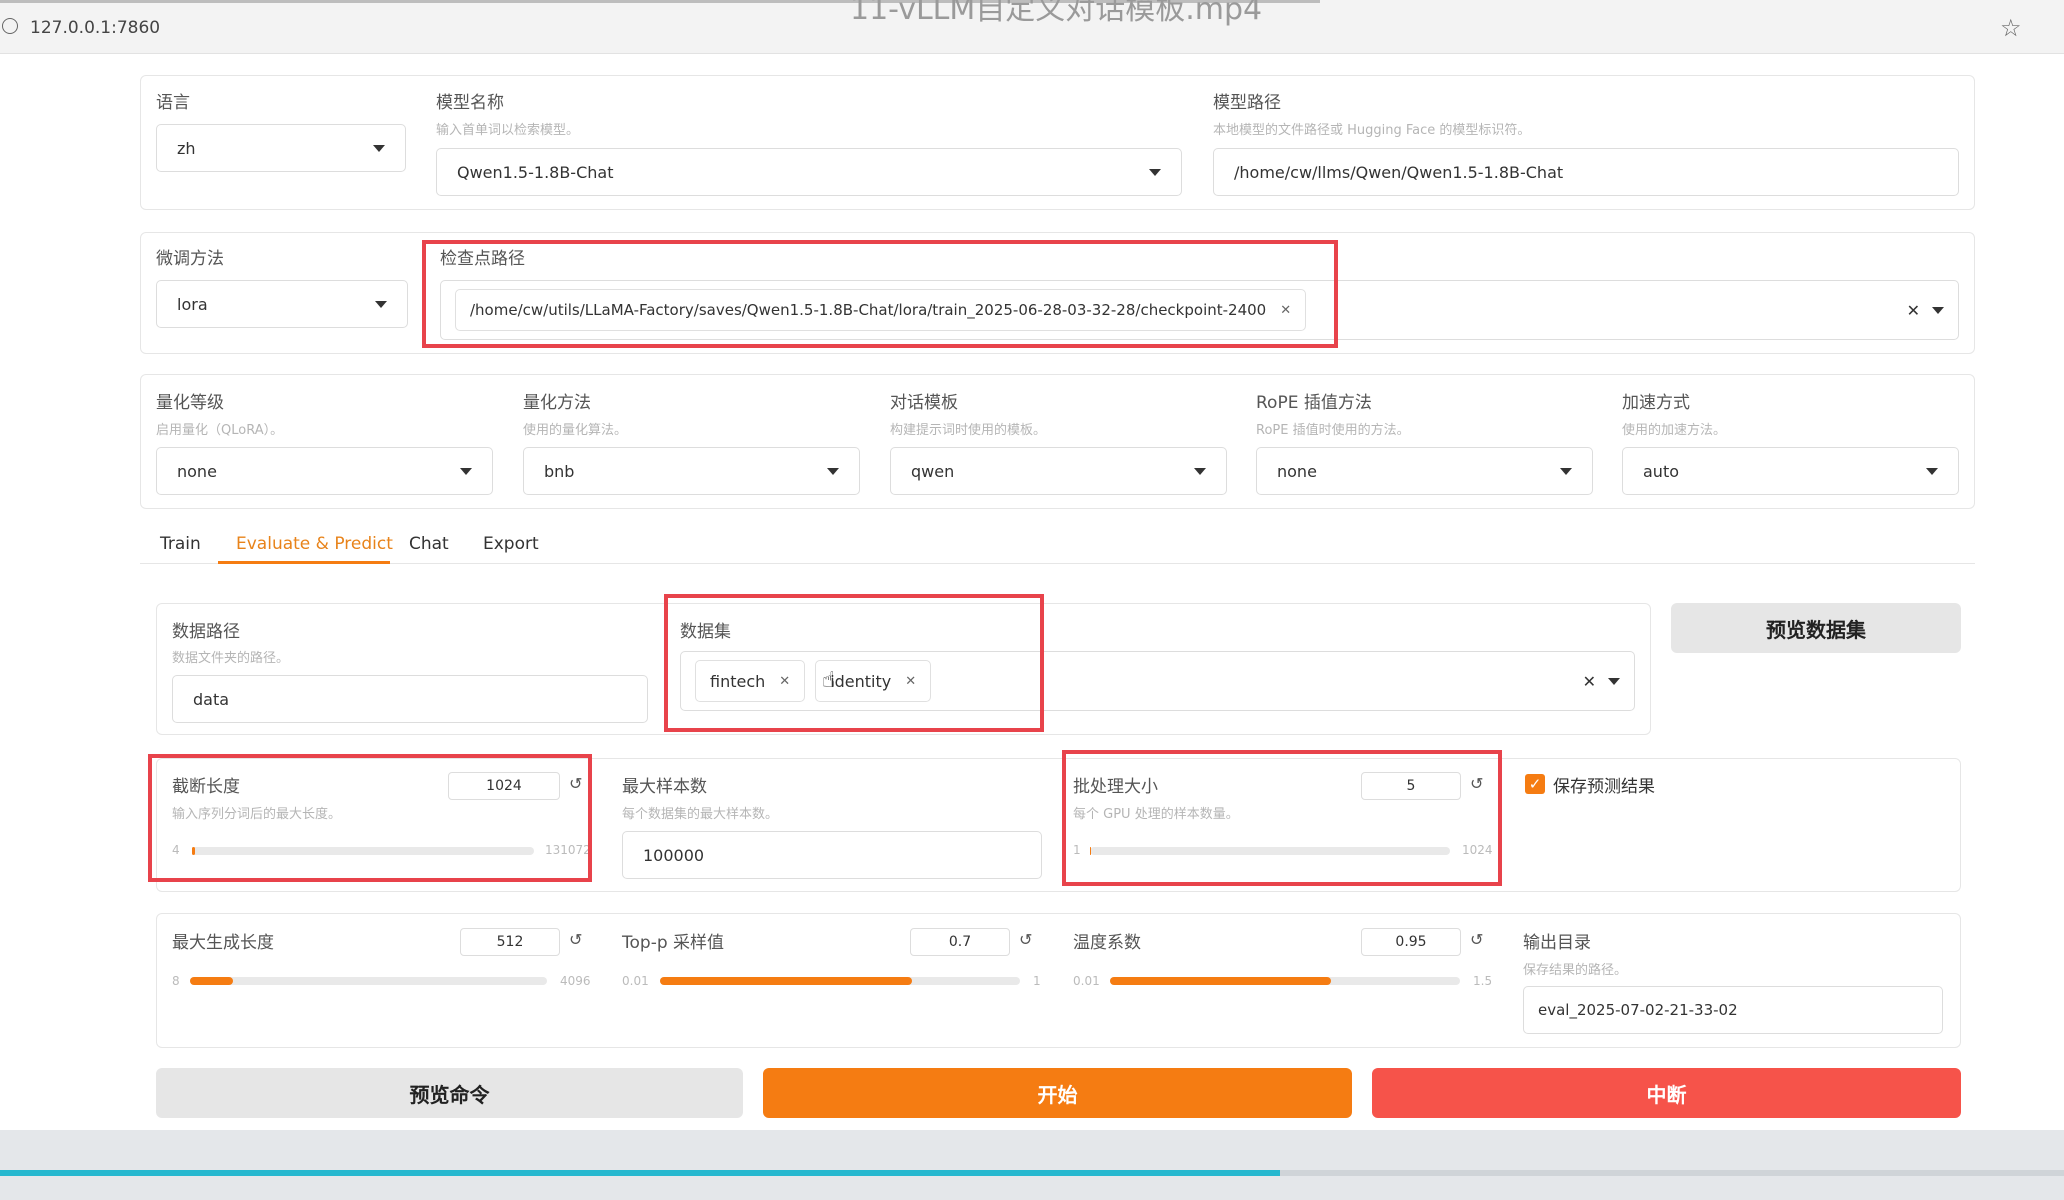  Describe the element at coordinates (664, 787) in the screenshot. I see `max-samples-label: 最大样本数` at that location.